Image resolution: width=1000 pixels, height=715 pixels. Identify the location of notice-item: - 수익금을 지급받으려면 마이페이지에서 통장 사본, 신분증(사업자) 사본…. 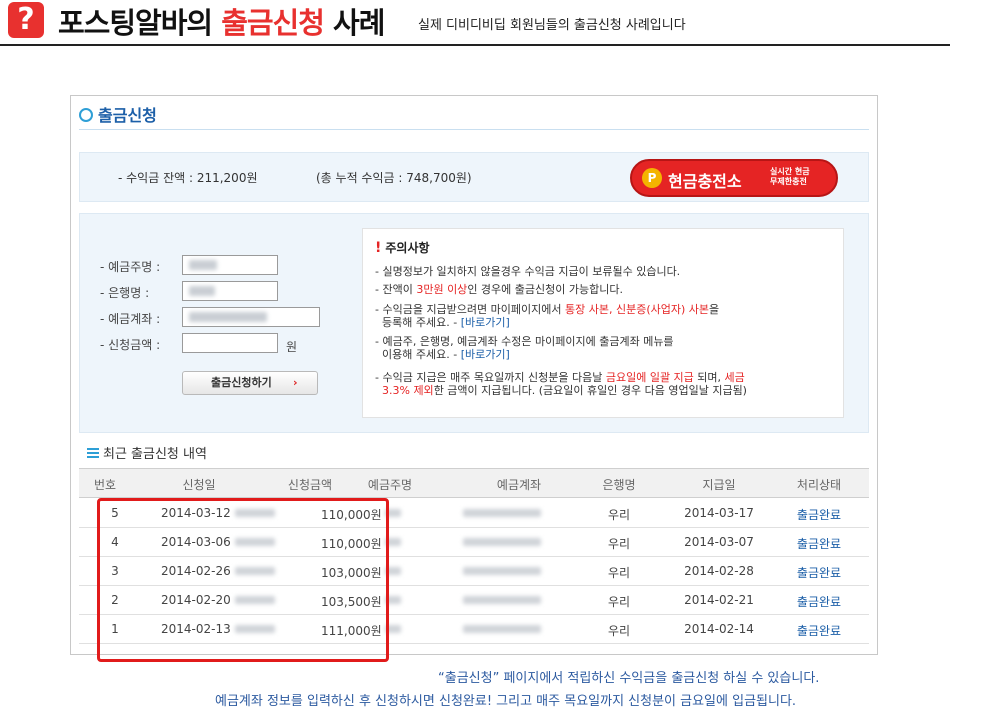
(606, 316).